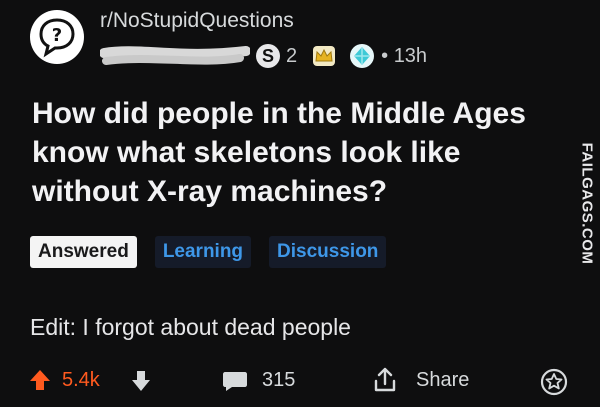  What do you see at coordinates (324, 56) in the screenshot?
I see `crown-award-icon` at bounding box center [324, 56].